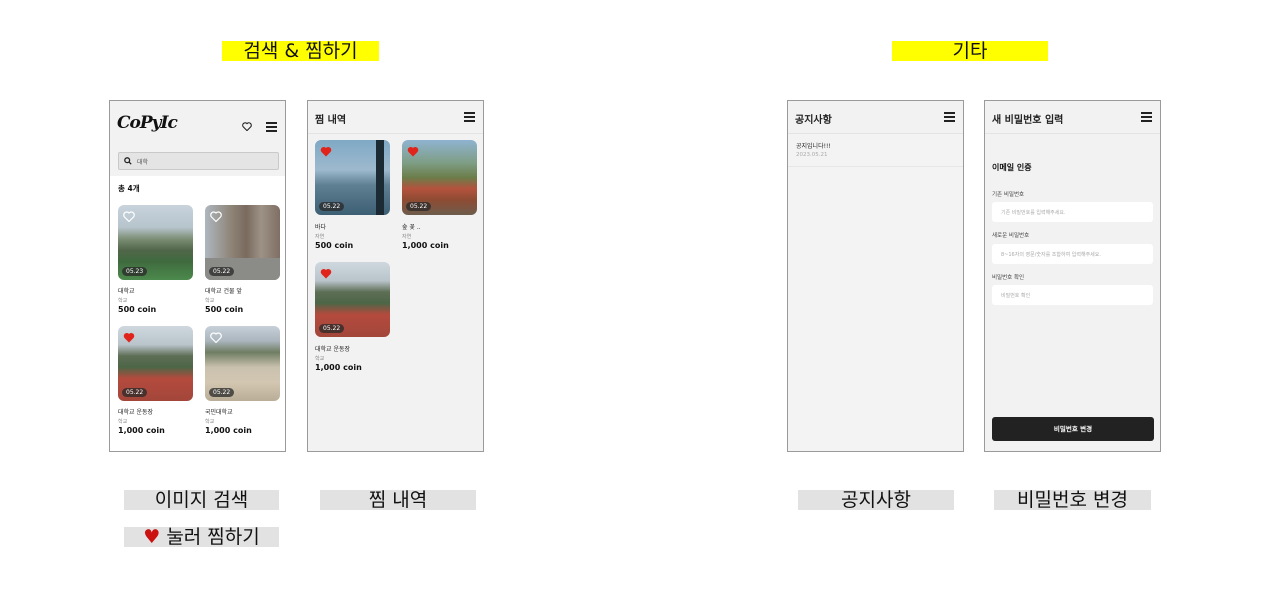  What do you see at coordinates (813, 146) in the screenshot?
I see `notice-title: 공지입니다!!!` at bounding box center [813, 146].